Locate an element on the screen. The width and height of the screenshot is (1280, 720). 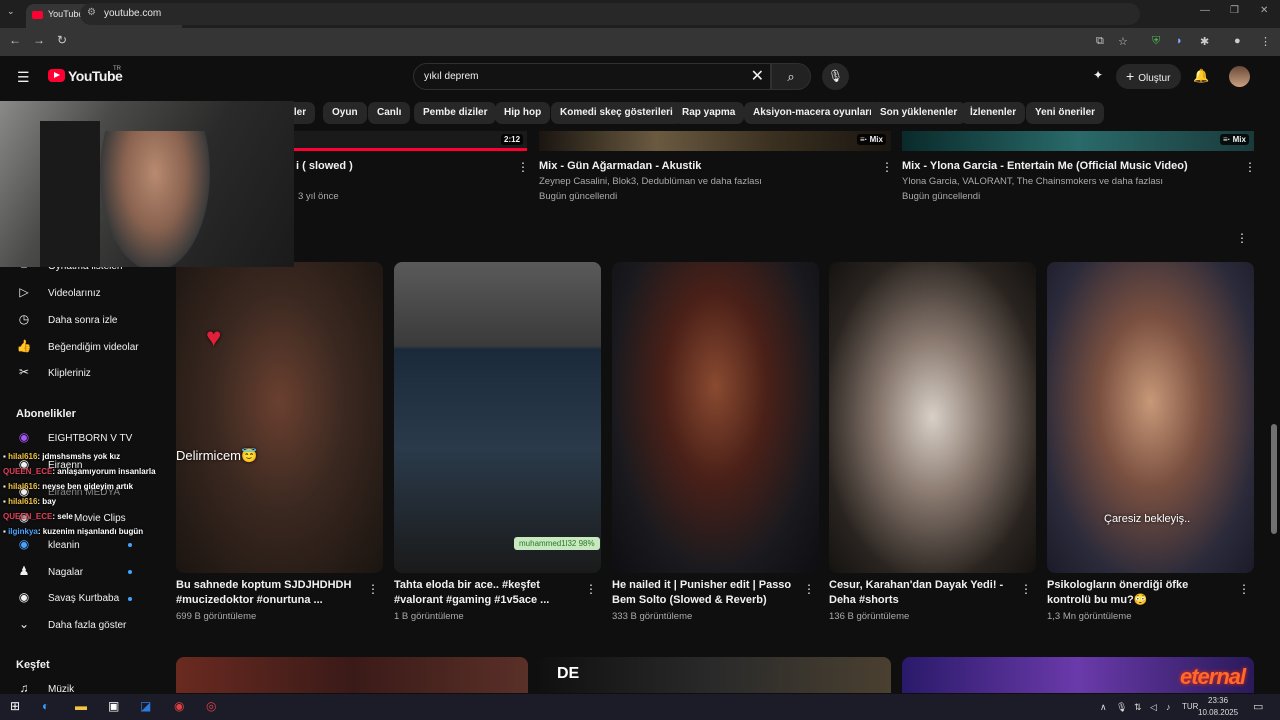
outlook-icon: ◪ is located at coordinates (145, 706).